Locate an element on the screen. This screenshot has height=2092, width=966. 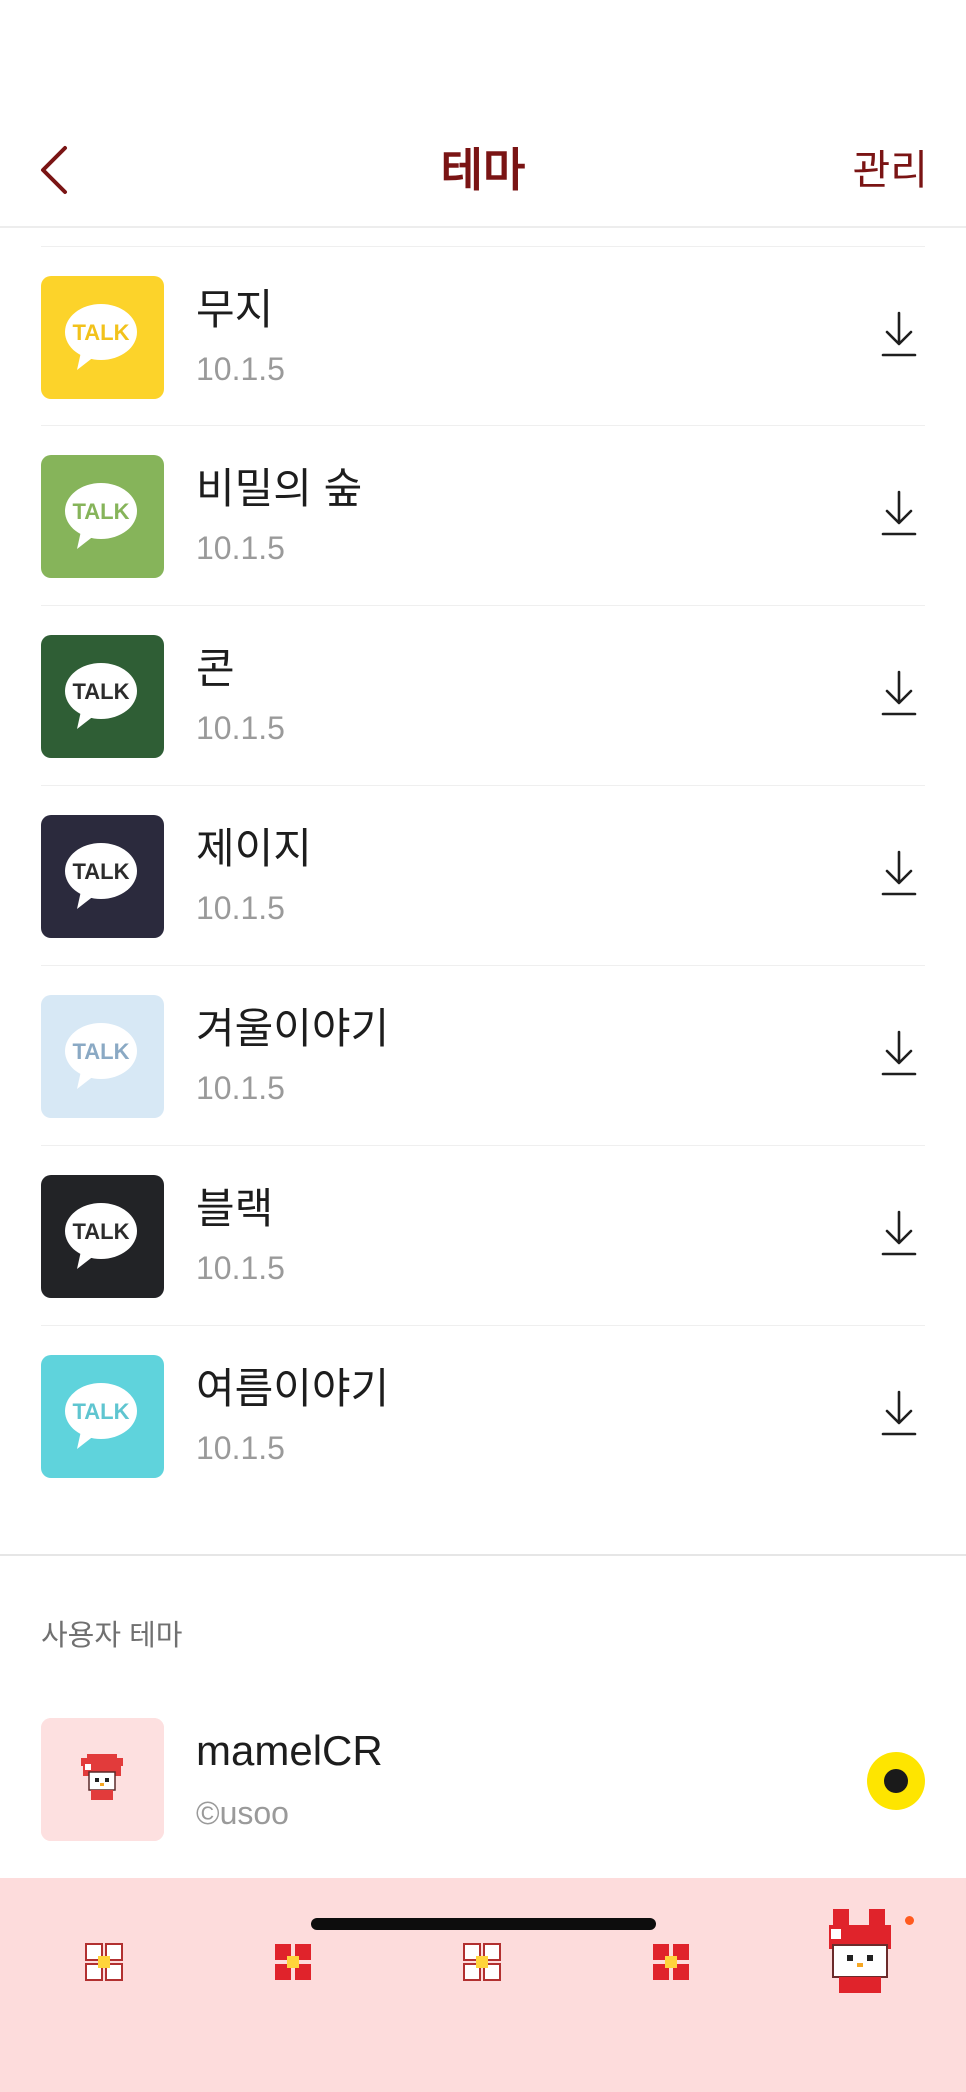
user-theme-item: mamelCR ©usoo is located at coordinates (483, 1783).